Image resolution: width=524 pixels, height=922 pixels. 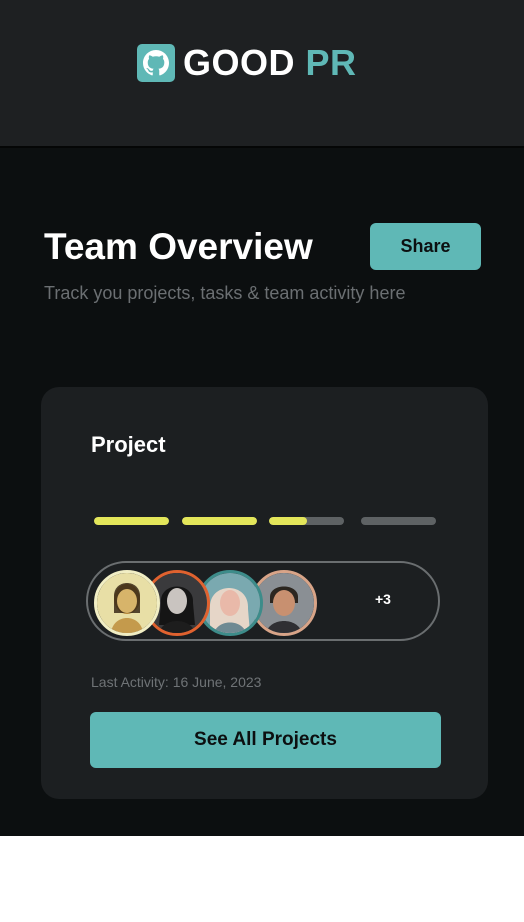 What do you see at coordinates (176, 682) in the screenshot?
I see `last-activity: Last Activity: 16 June, 2023` at bounding box center [176, 682].